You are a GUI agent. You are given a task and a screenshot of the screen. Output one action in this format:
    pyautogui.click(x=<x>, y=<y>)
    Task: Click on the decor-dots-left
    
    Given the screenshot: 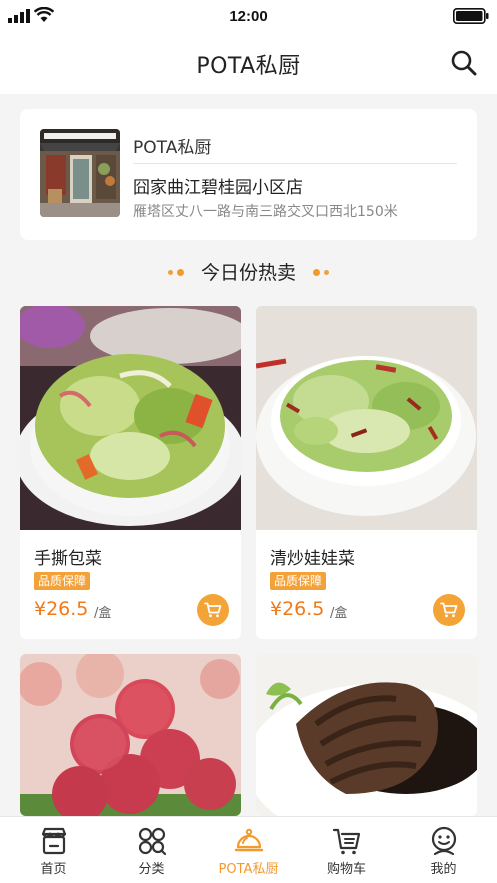 What is the action you would take?
    pyautogui.click(x=176, y=271)
    